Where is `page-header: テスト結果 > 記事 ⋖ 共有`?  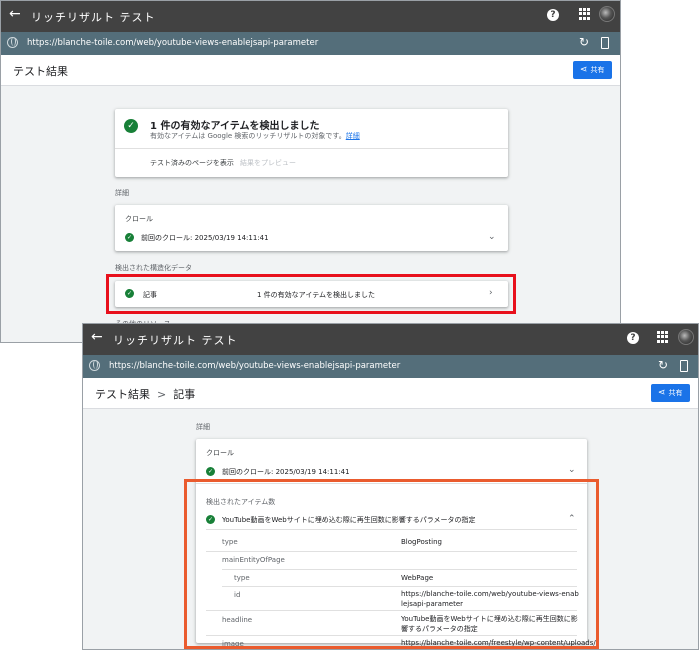
page-header: テスト結果 > 記事 ⋖ 共有 is located at coordinates (390, 393).